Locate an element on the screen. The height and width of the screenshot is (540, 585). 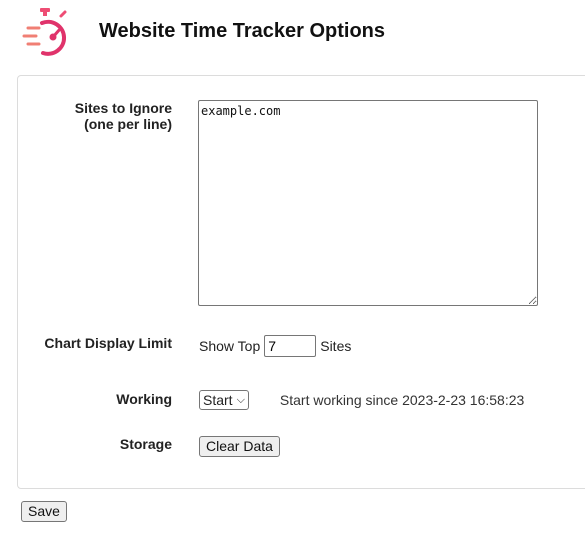
working-select: Start ⌵ is located at coordinates (224, 400).